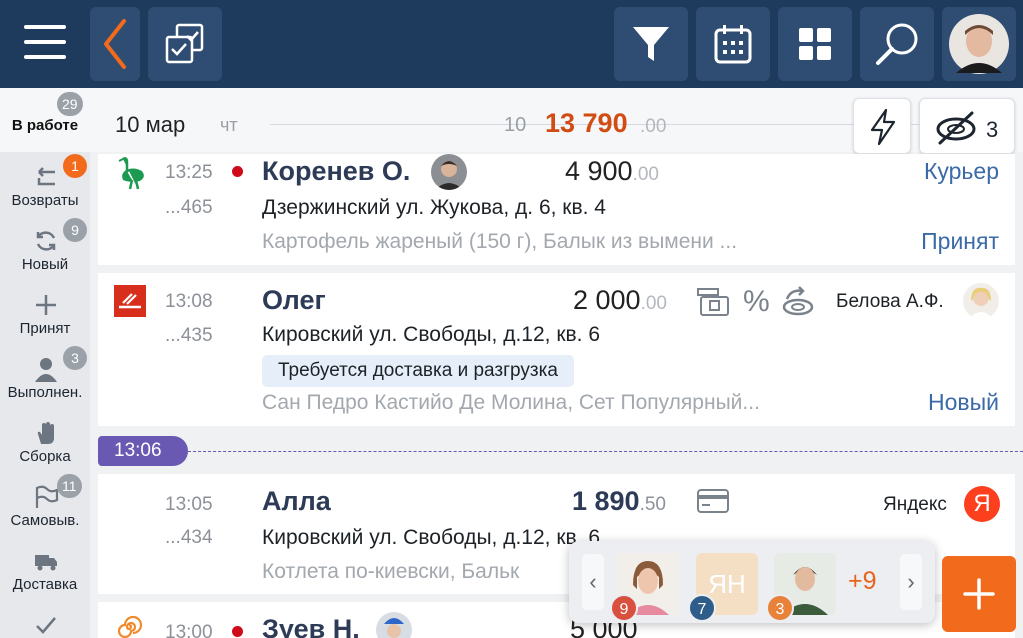  I want to click on urgent-dot, so click(237, 631).